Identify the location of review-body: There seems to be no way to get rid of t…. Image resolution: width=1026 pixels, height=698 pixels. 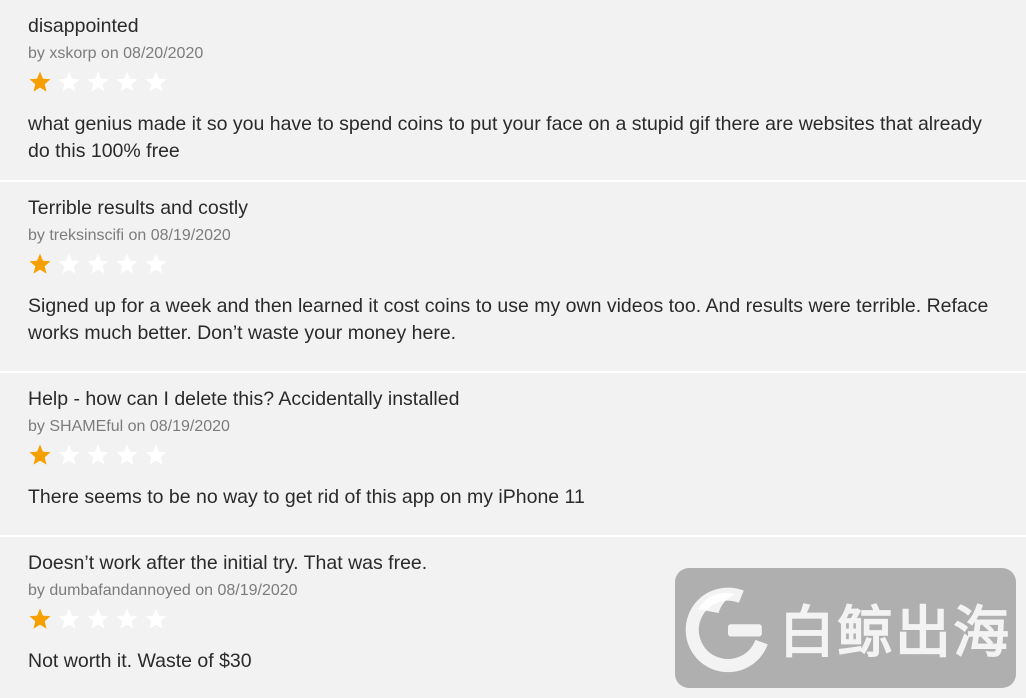
(306, 497).